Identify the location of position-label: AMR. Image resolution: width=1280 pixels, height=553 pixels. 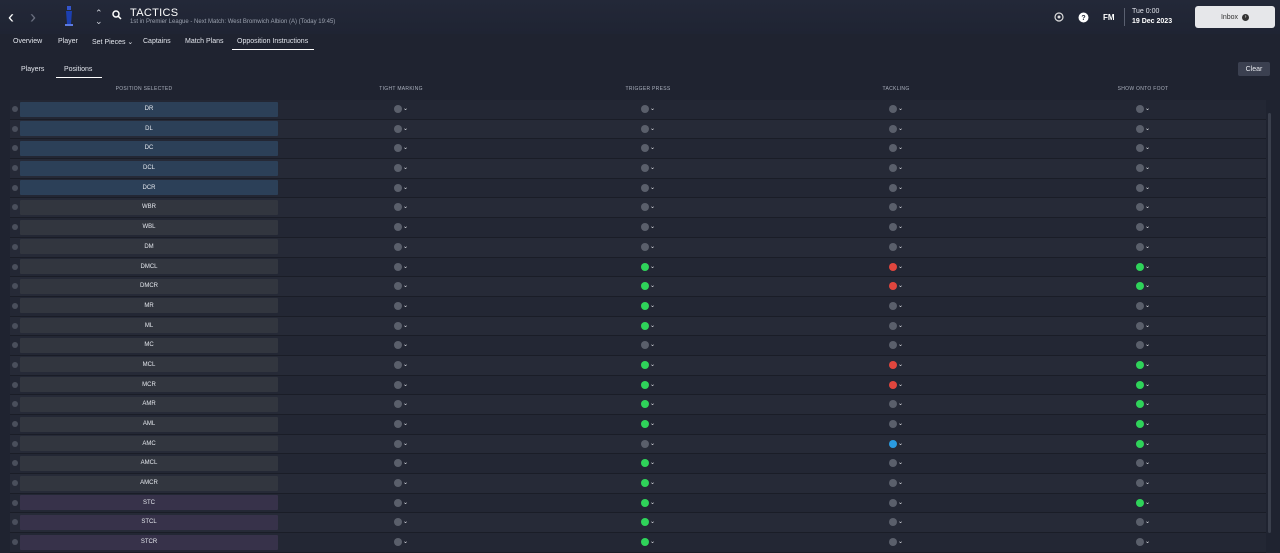
(149, 404).